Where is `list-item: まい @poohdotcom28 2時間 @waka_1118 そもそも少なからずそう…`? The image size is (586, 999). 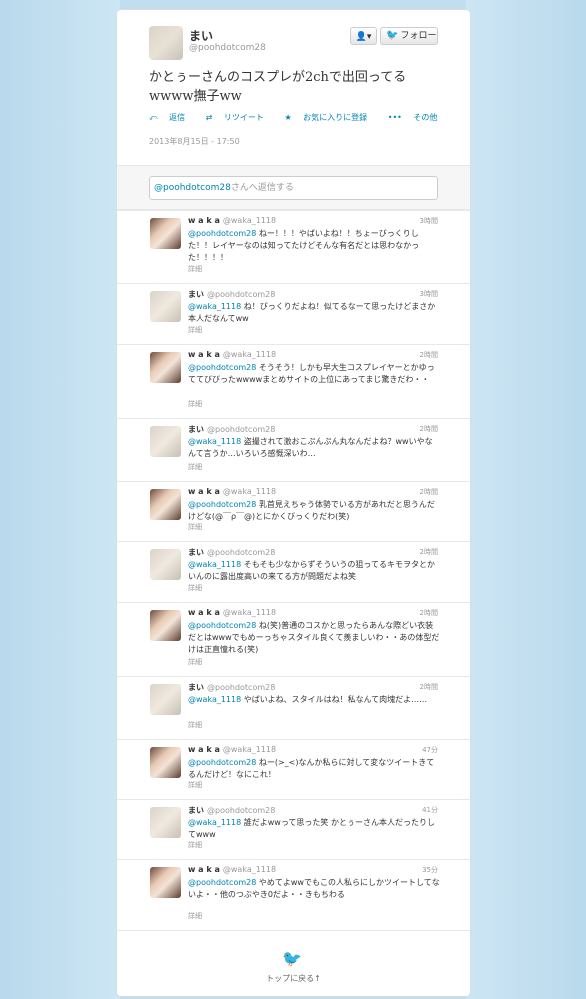 list-item: まい @poohdotcom28 2時間 @waka_1118 そもそも少なからずそう… is located at coordinates (293, 571).